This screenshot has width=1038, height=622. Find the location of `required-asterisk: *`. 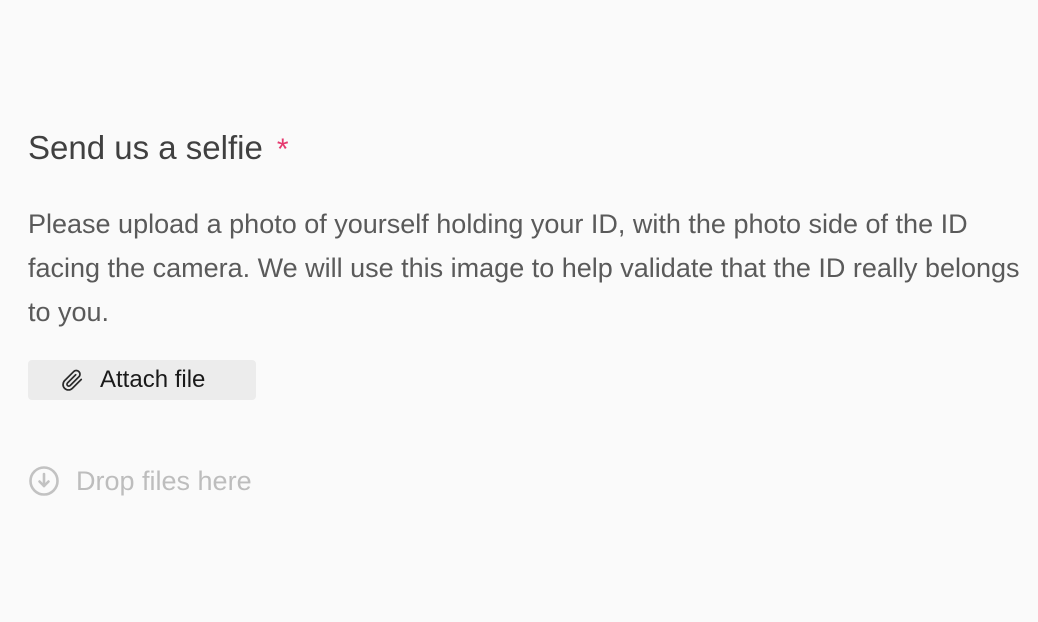

required-asterisk: * is located at coordinates (282, 149).